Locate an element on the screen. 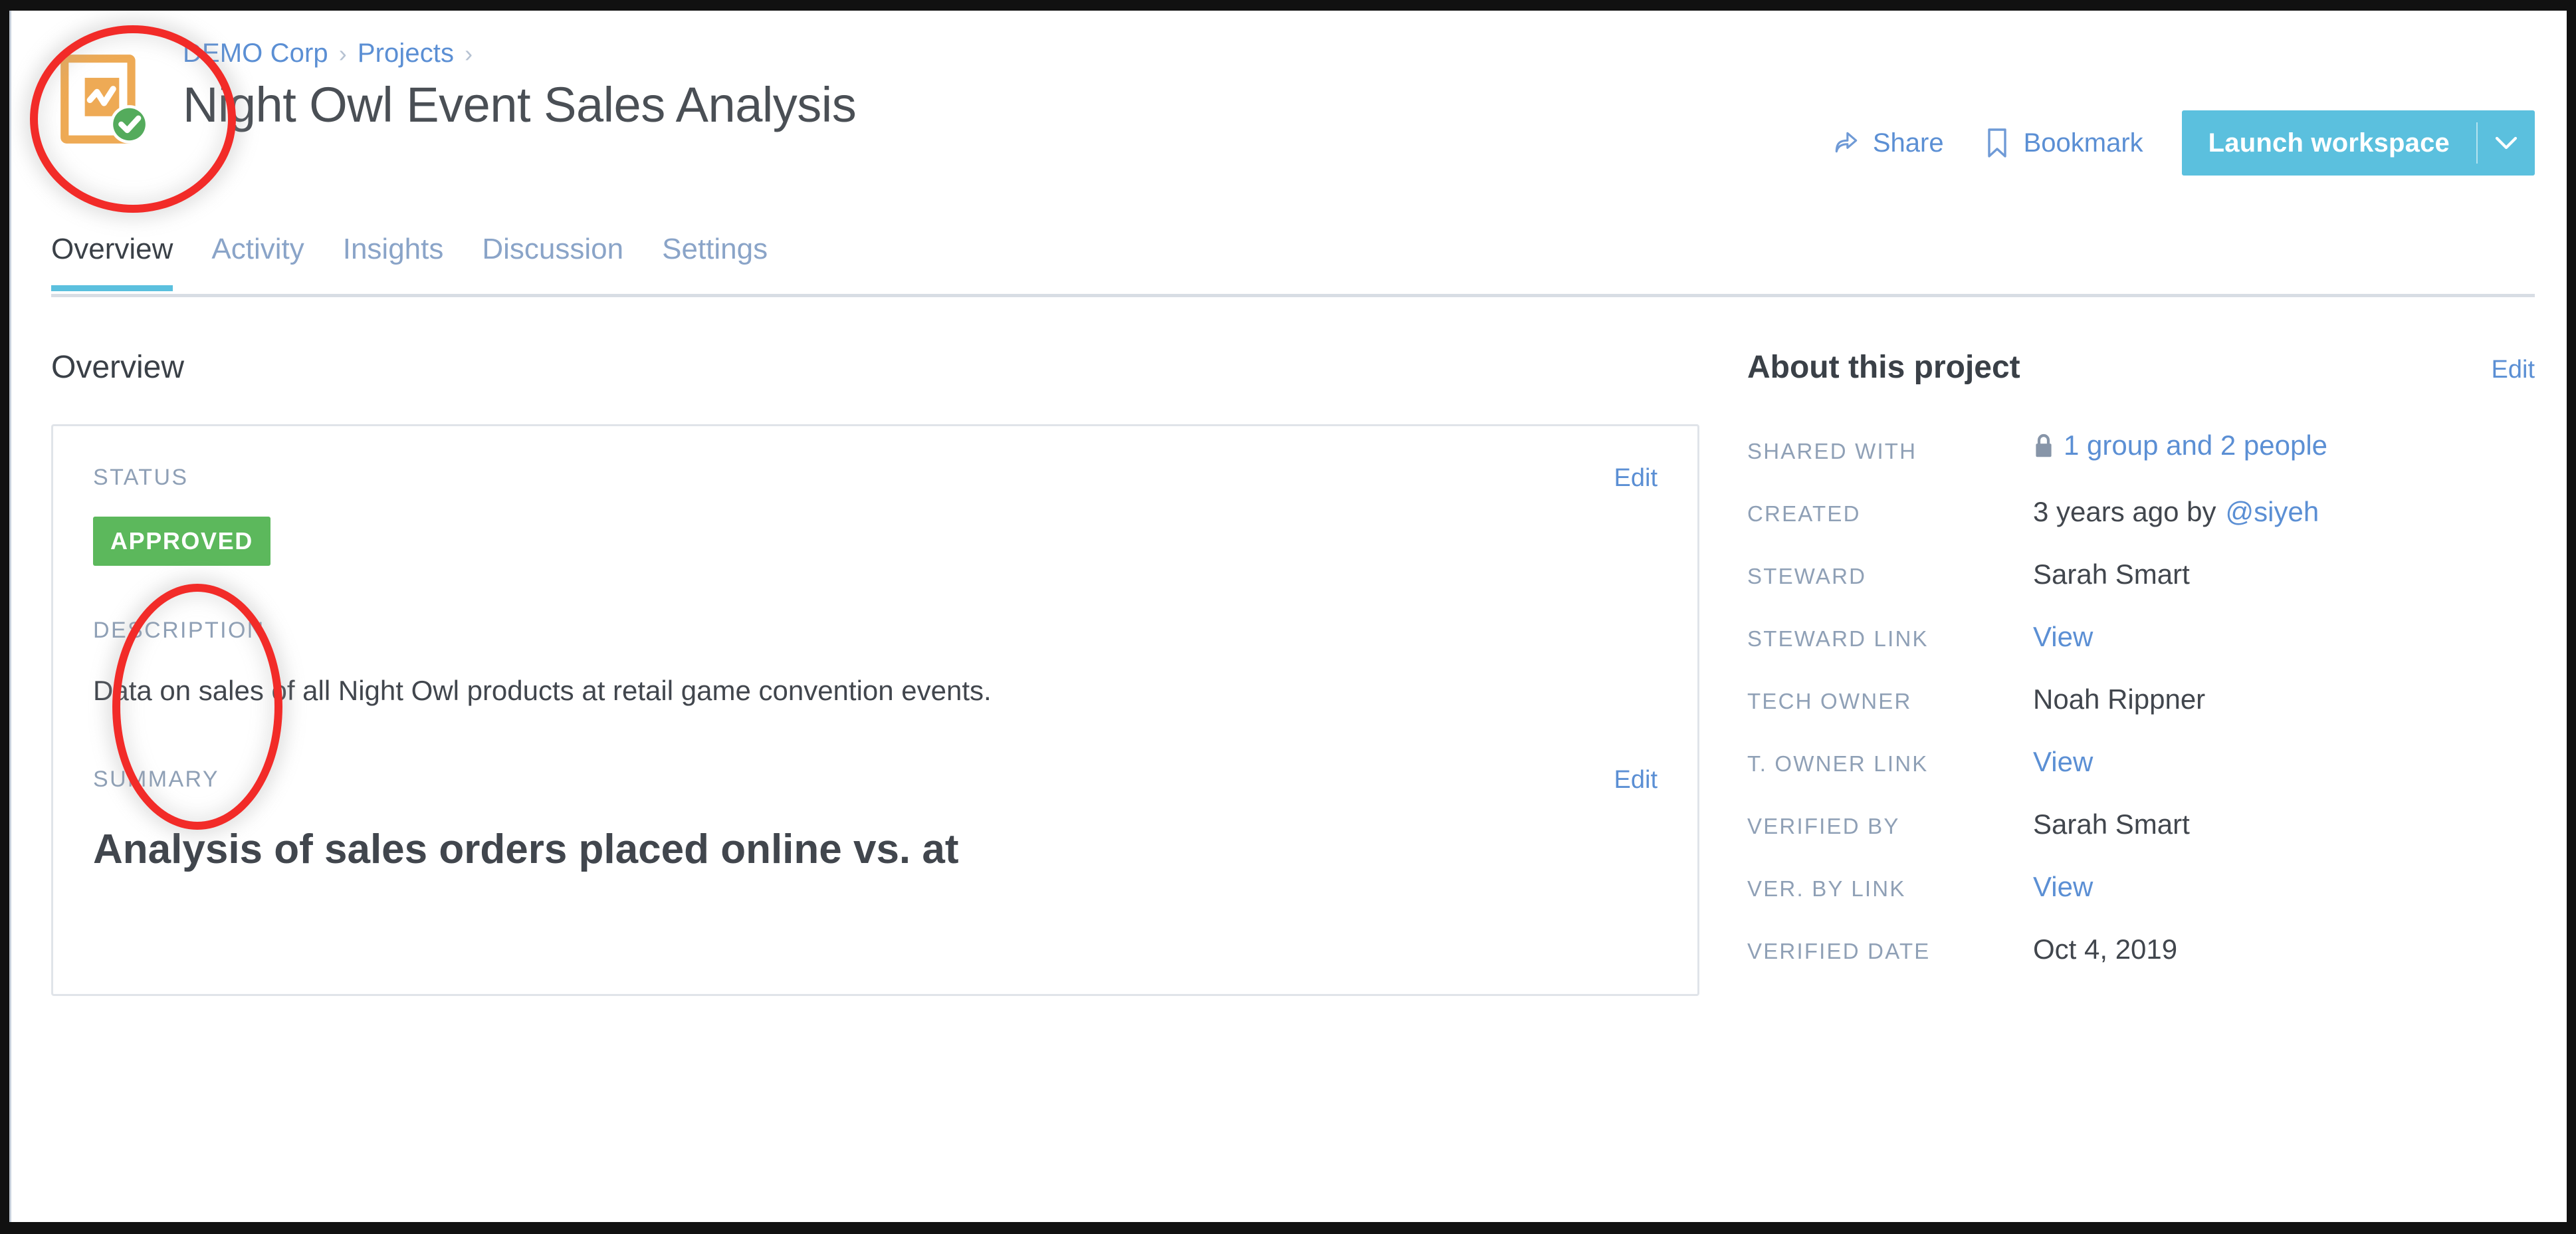  page-title: Night Owl Event Sales Analysis is located at coordinates (520, 104).